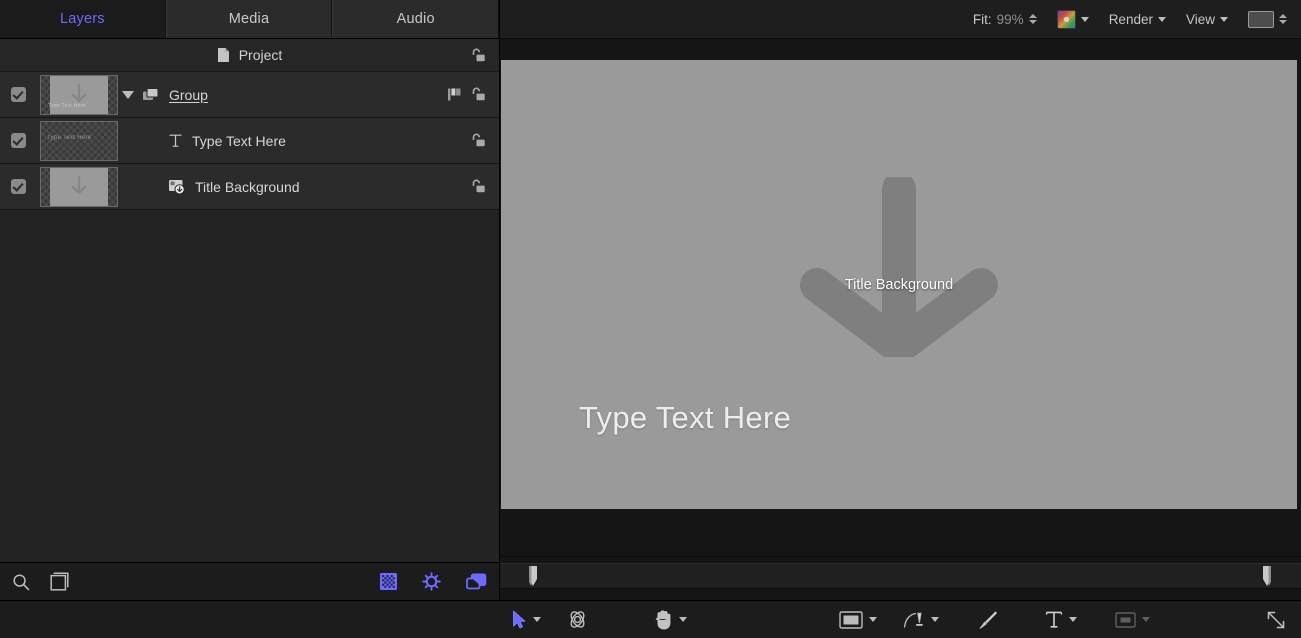  I want to click on layer-visibility-checkbox-text, so click(18, 140).